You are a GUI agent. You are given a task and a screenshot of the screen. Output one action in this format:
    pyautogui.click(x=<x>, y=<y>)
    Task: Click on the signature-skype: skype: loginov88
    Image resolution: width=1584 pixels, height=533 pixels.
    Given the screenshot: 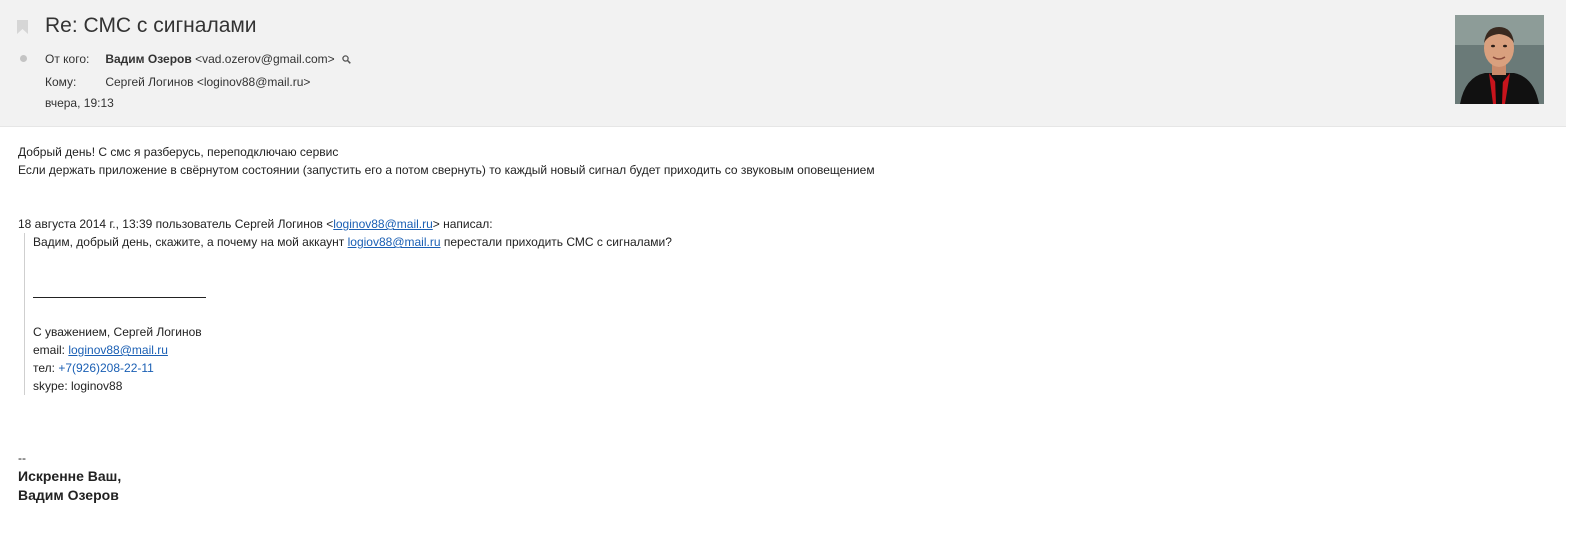 What is the action you would take?
    pyautogui.click(x=78, y=386)
    